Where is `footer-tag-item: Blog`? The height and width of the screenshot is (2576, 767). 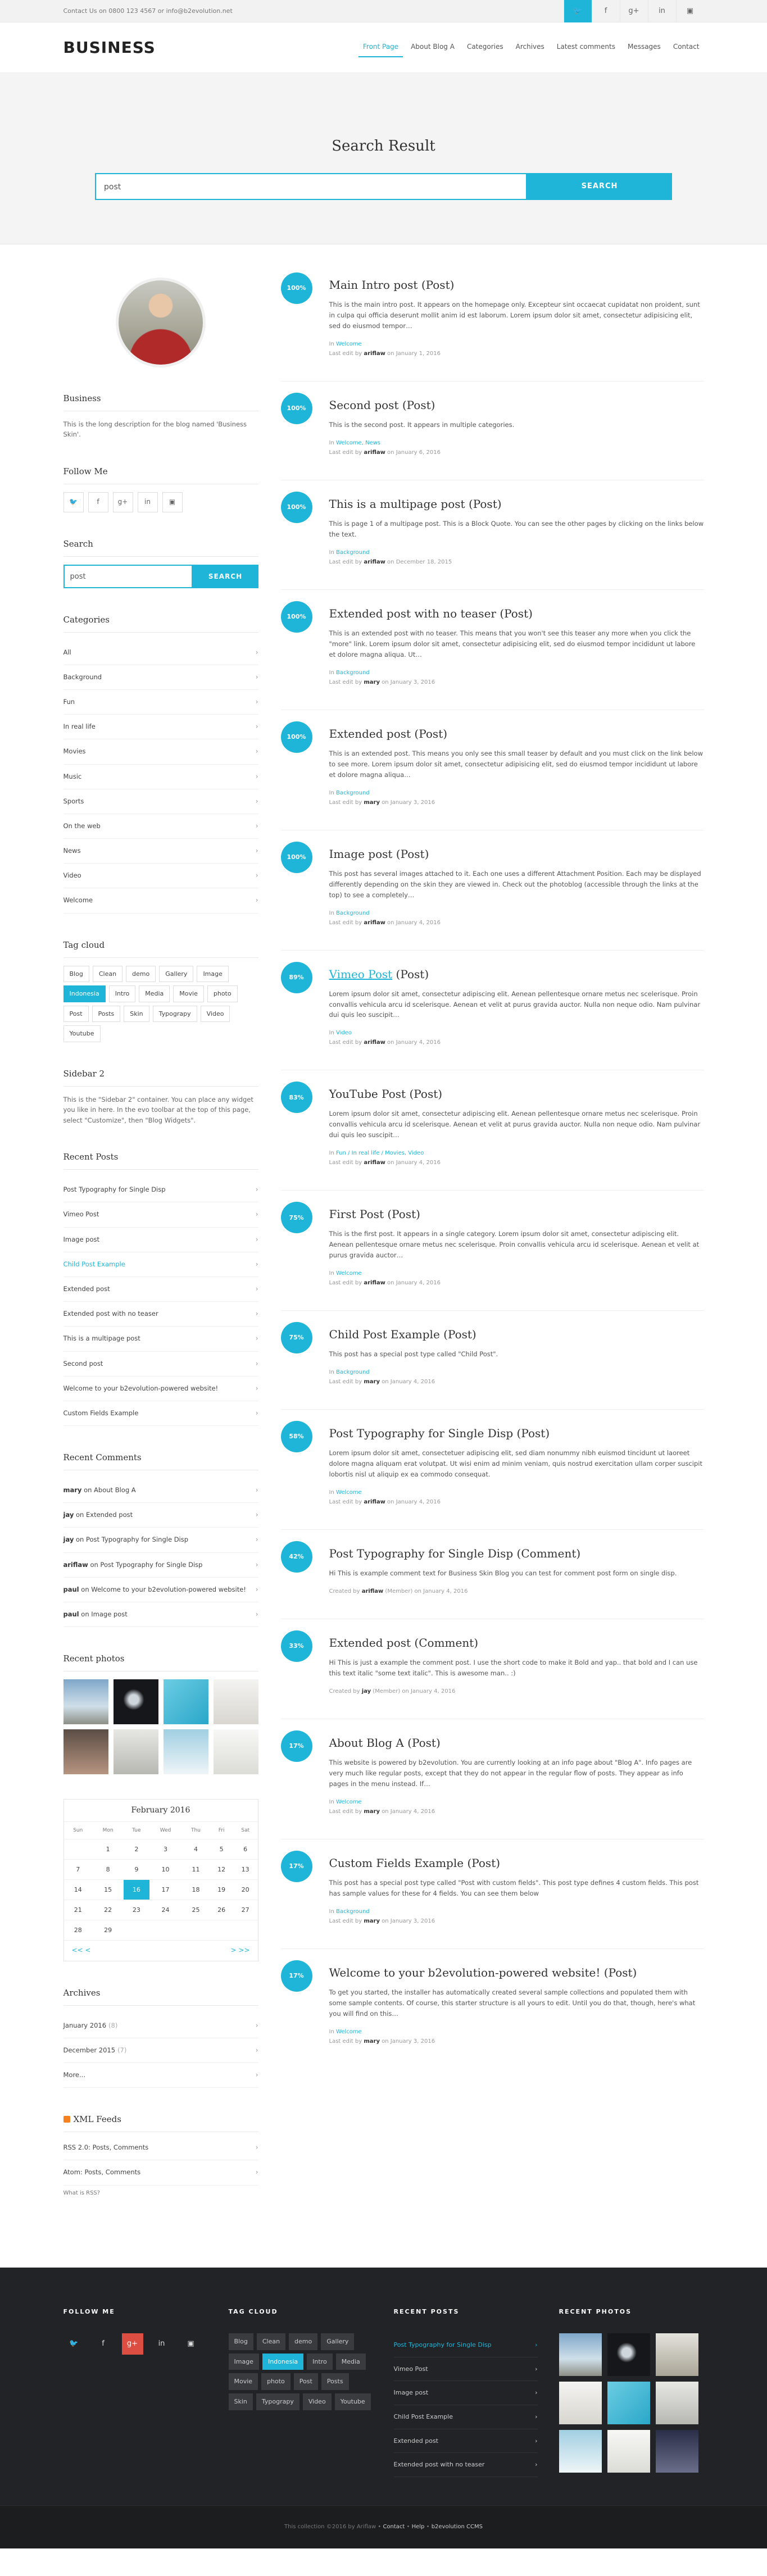
footer-tag-item: Blog is located at coordinates (240, 2341).